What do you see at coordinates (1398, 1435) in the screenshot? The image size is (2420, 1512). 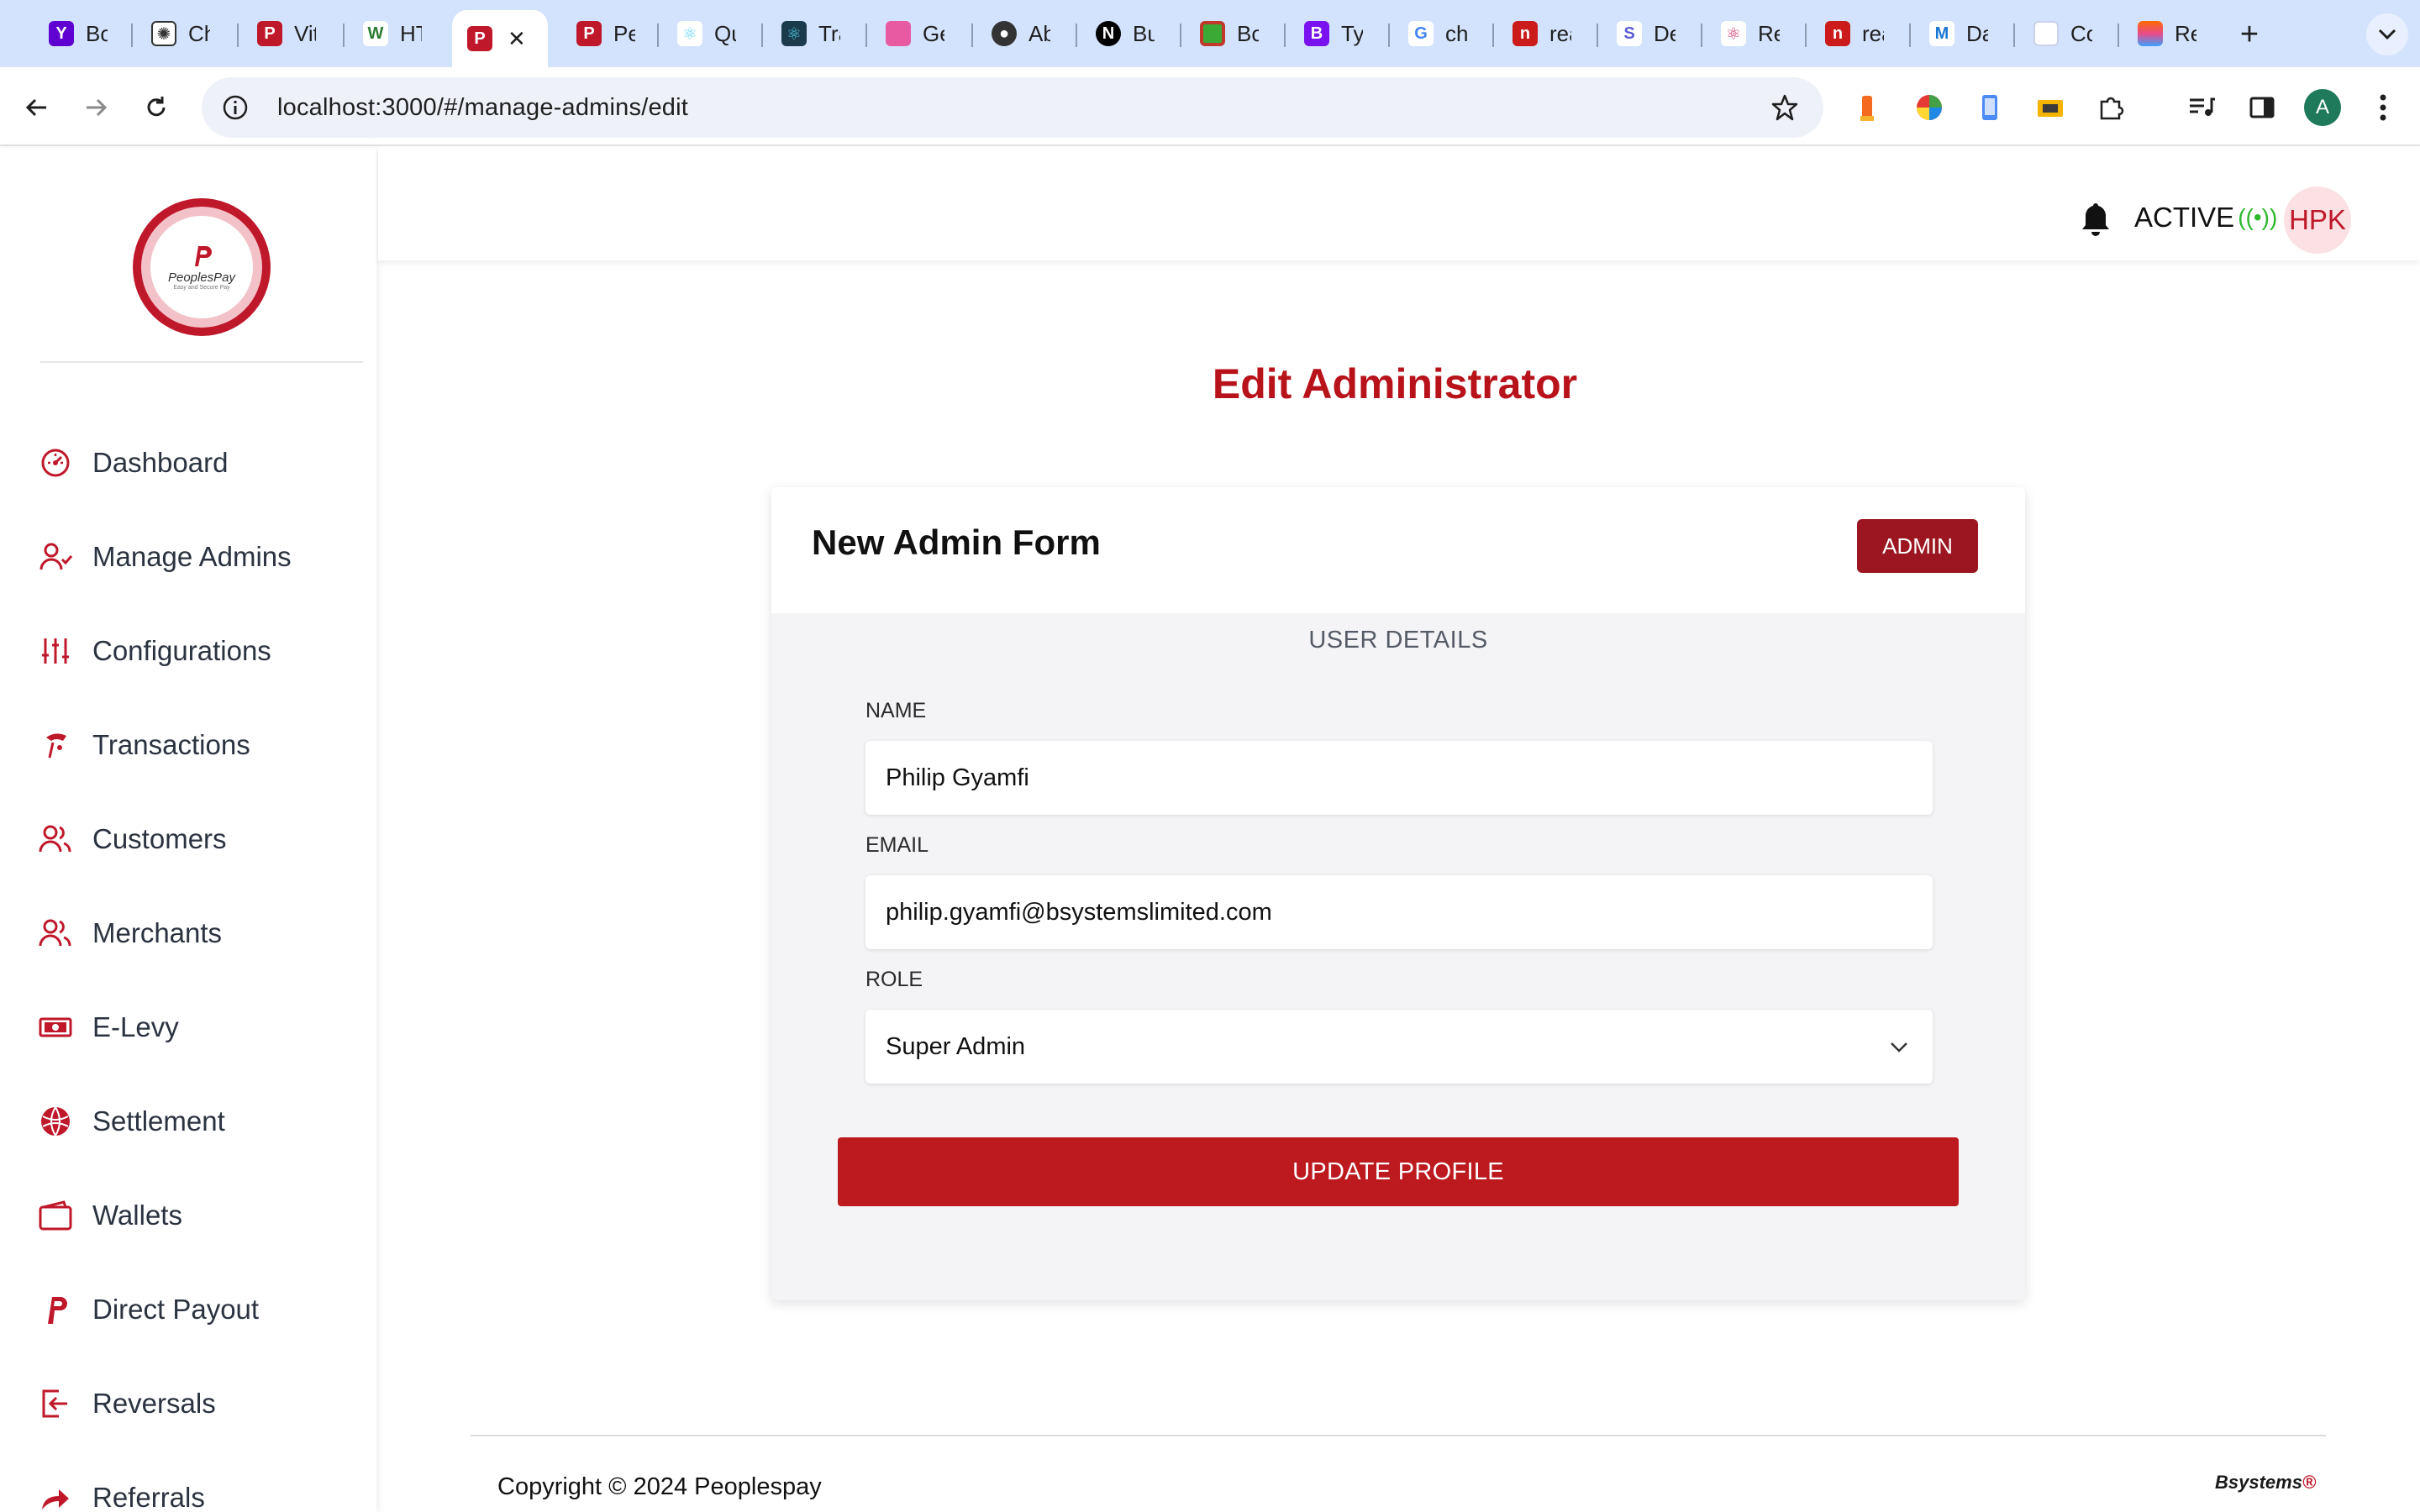 I see `footer-divider` at bounding box center [1398, 1435].